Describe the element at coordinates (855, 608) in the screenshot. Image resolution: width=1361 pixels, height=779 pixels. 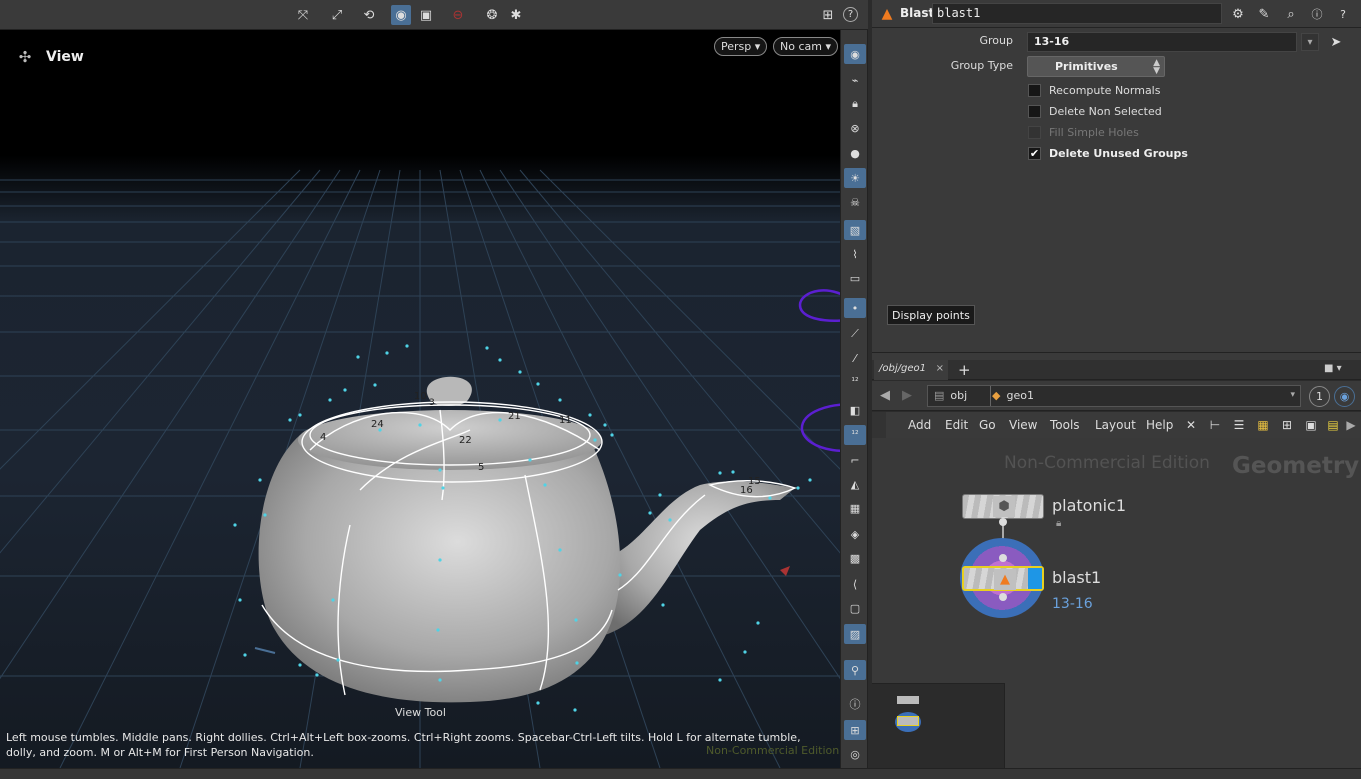
I see `frame-icon: ▢` at that location.